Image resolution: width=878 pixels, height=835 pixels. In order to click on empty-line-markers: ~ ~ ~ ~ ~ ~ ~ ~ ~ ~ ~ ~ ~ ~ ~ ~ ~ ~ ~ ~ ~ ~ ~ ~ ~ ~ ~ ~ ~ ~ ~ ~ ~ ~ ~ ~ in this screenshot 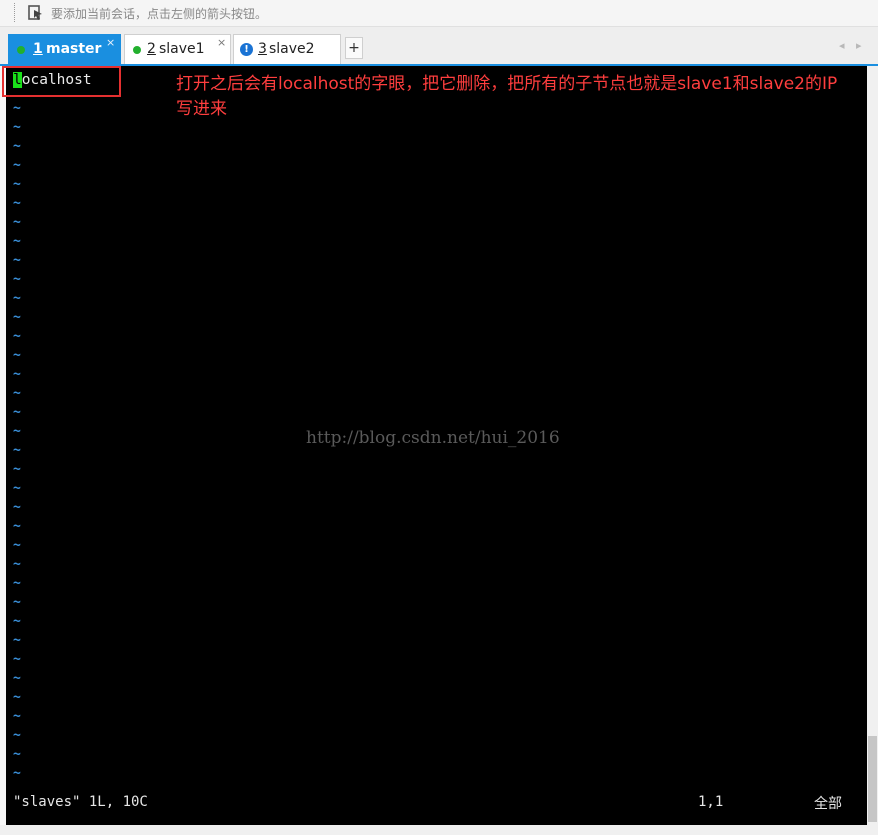, I will do `click(19, 441)`.